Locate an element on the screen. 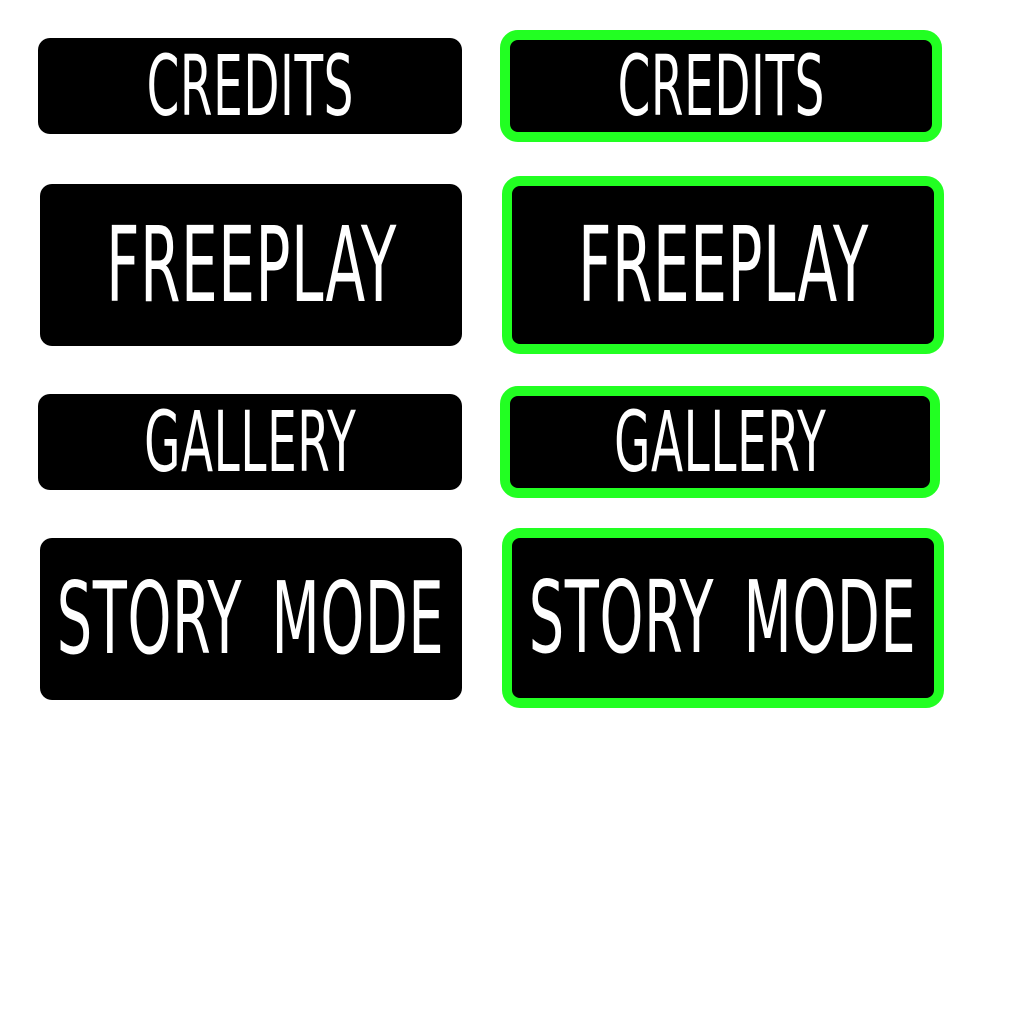  credits-button-selected: CREDITS is located at coordinates (721, 86).